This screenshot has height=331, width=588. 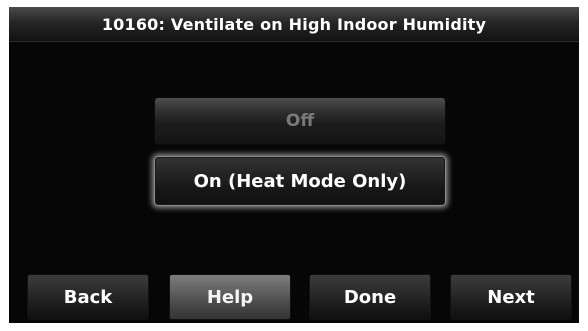 I want to click on option-off-button: Off, so click(x=300, y=121).